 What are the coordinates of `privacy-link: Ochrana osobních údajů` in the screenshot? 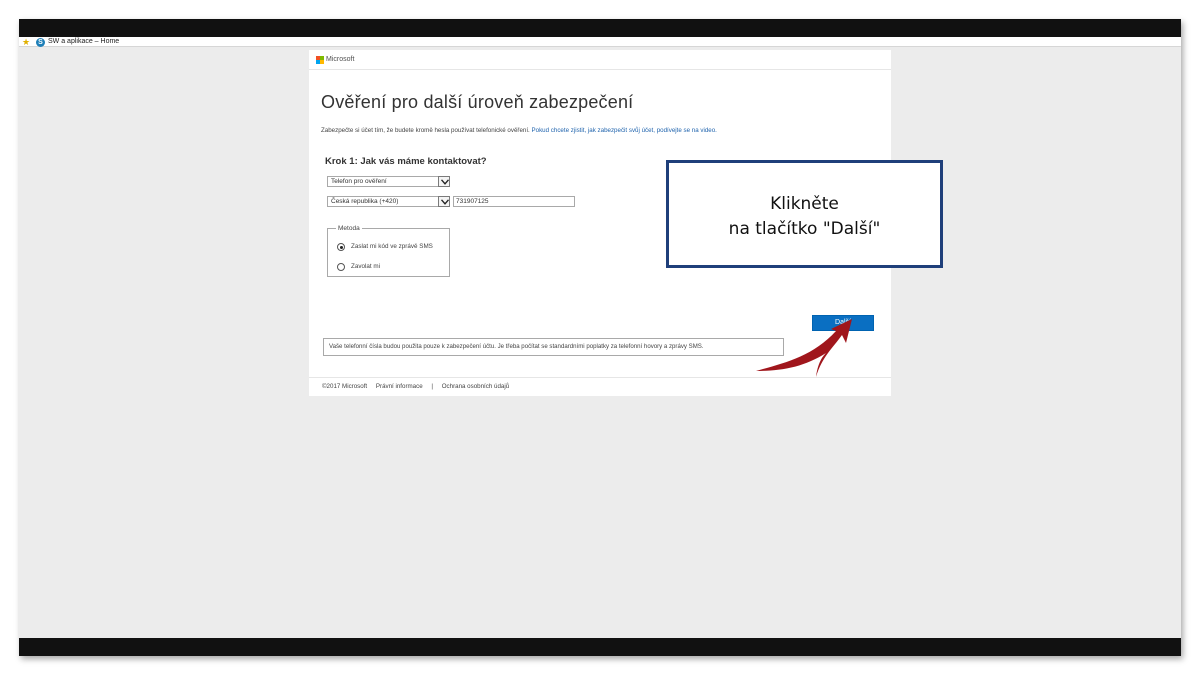 It's located at (475, 386).